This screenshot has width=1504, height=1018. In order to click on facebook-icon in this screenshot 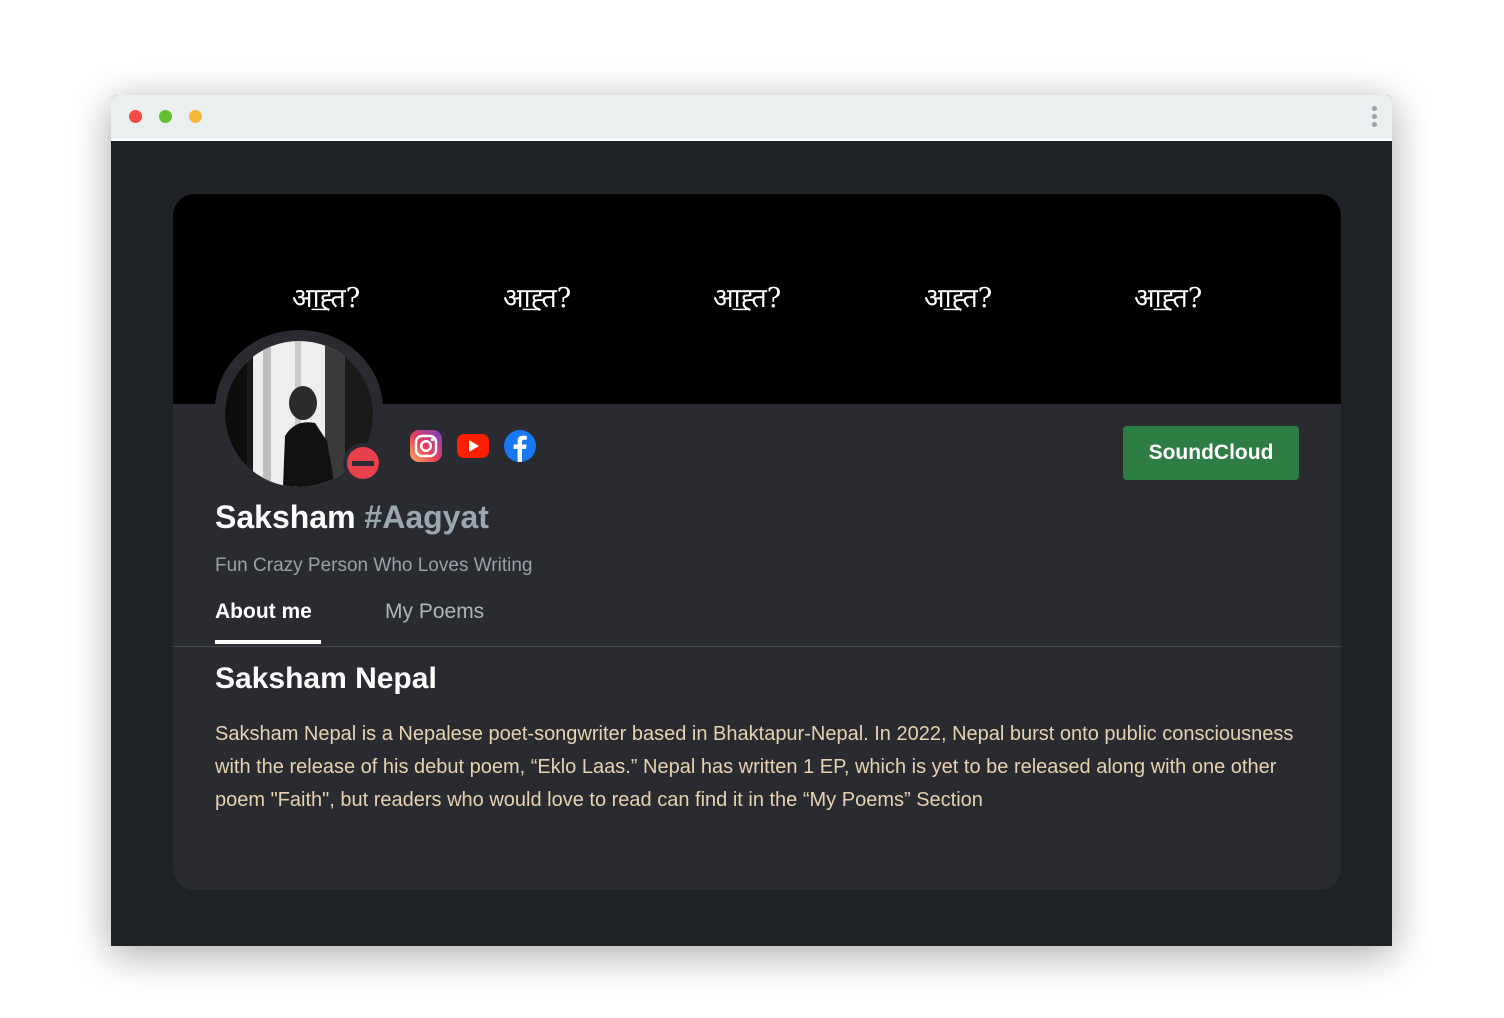, I will do `click(520, 446)`.